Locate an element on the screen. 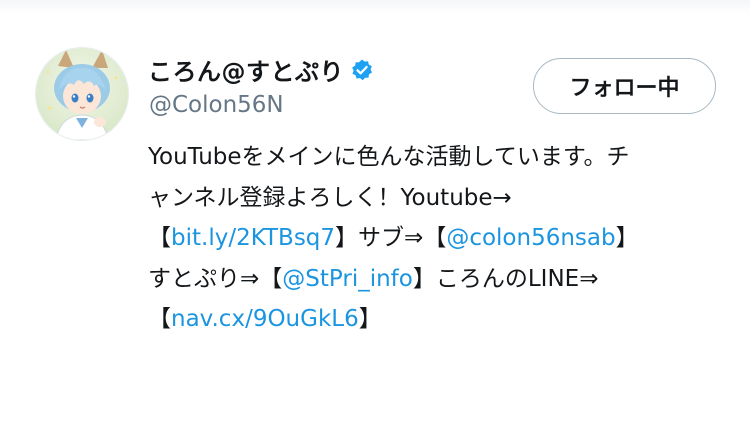 The height and width of the screenshot is (422, 750). bio-mention-stpri-info: @StPri_info is located at coordinates (347, 279).